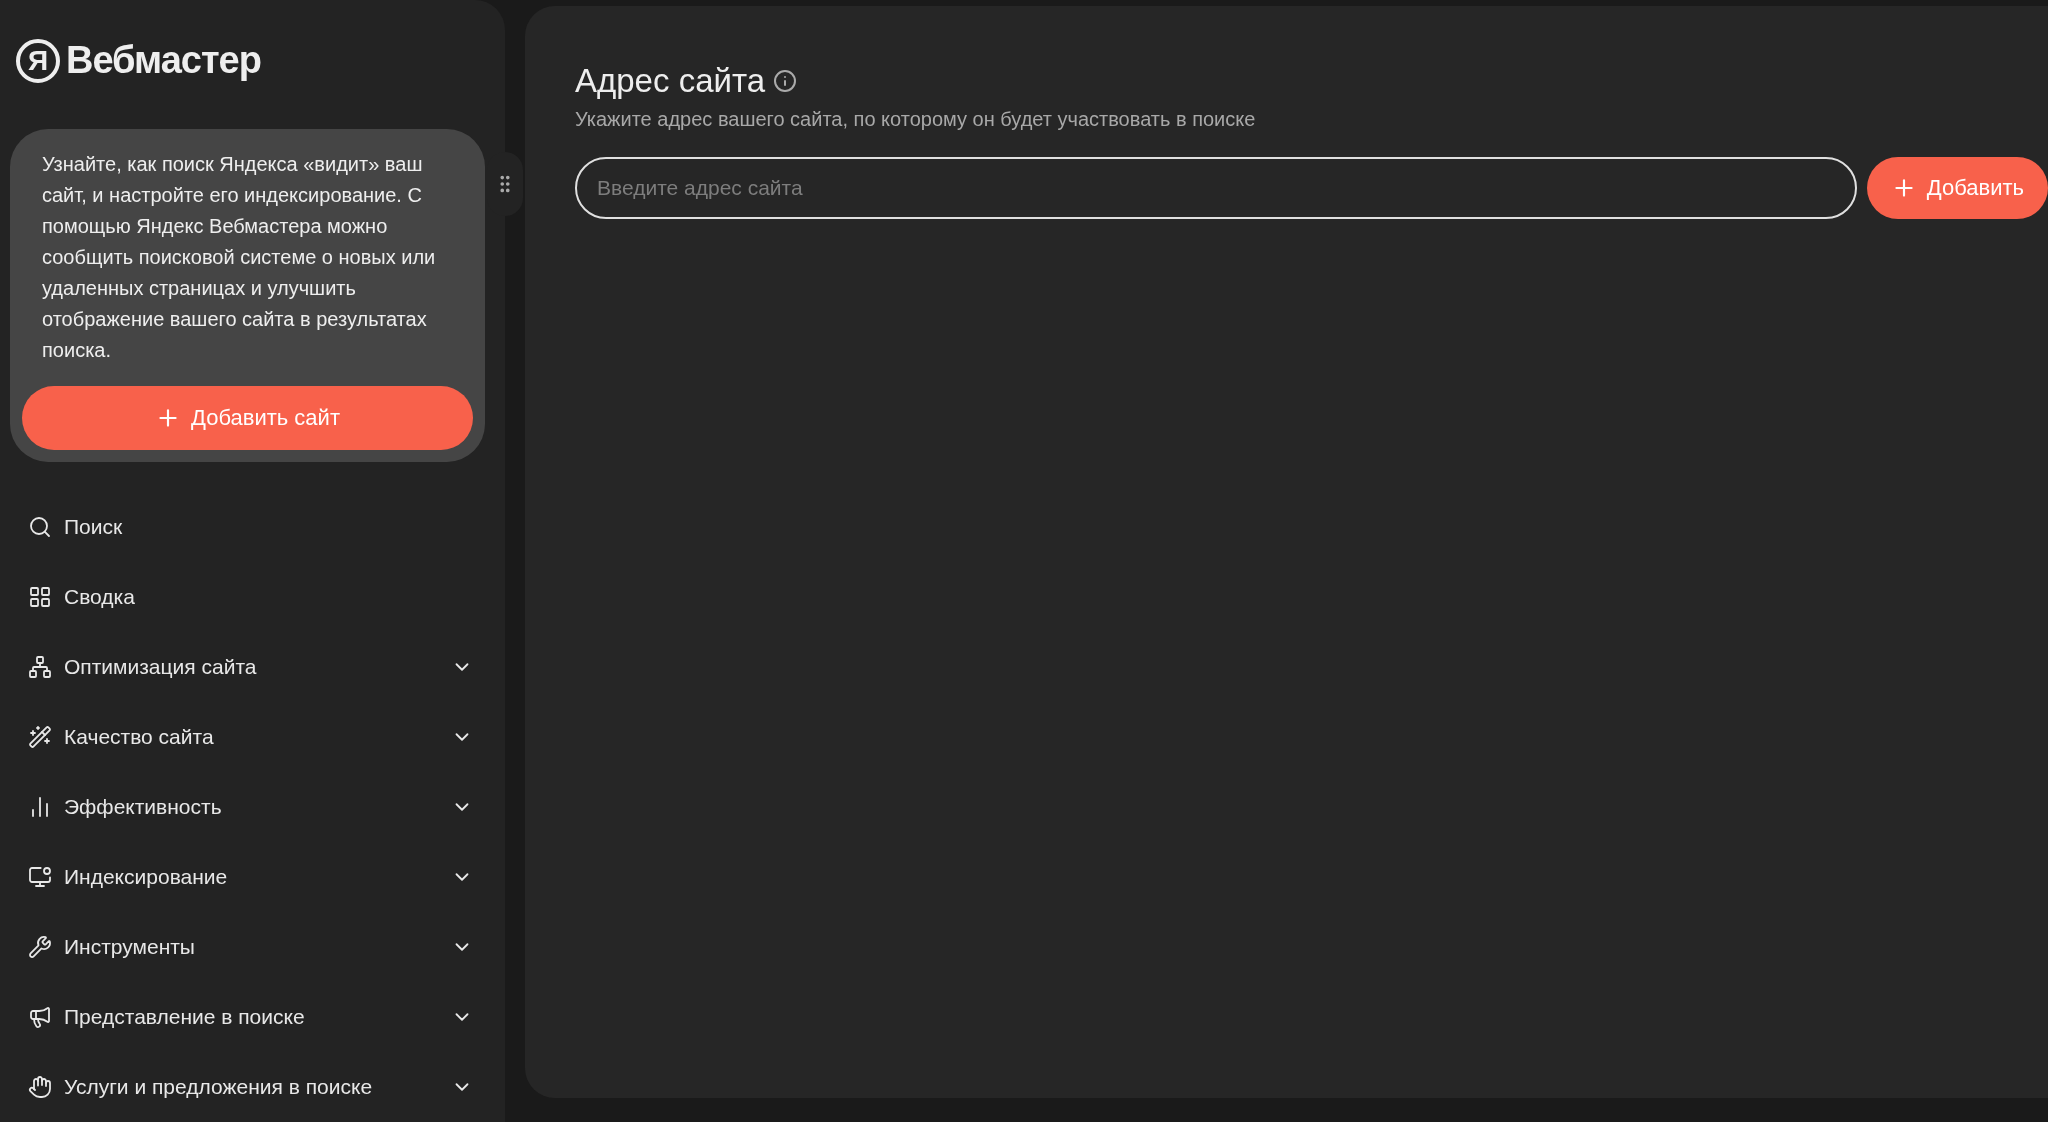 The height and width of the screenshot is (1122, 2048). What do you see at coordinates (916, 119) in the screenshot?
I see `page-subtitle: Укажите адрес вашего сайта, по которому он будет участвовать в поиске` at bounding box center [916, 119].